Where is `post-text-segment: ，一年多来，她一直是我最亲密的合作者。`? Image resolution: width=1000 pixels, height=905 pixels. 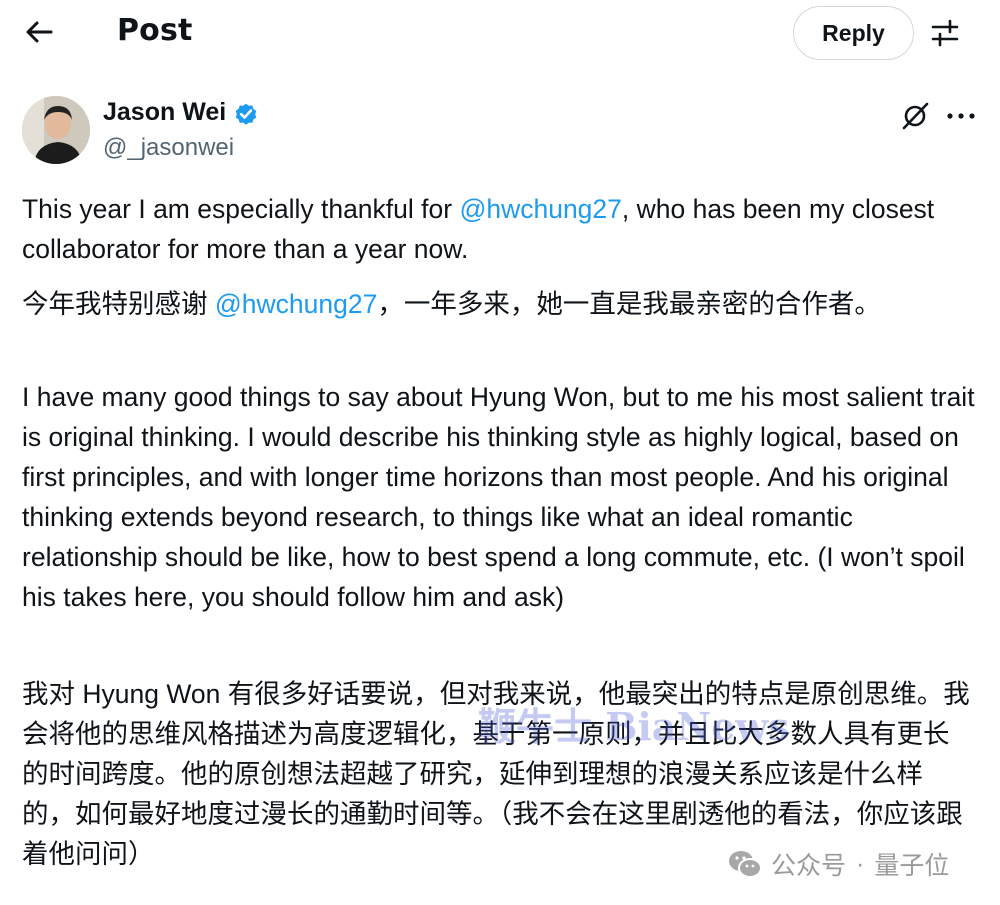
post-text-segment: ，一年多来，她一直是我最亲密的合作者。 is located at coordinates (629, 304).